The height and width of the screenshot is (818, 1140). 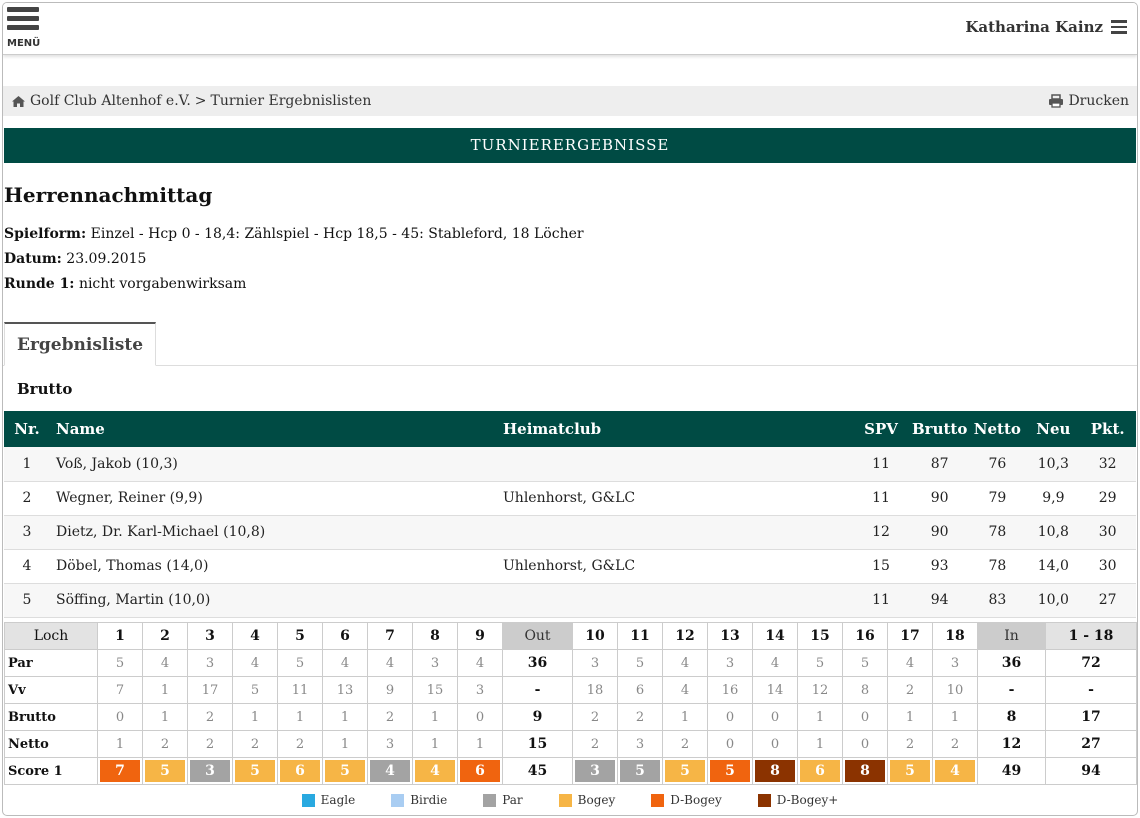 I want to click on scorecard-row-label: Par, so click(x=51, y=663).